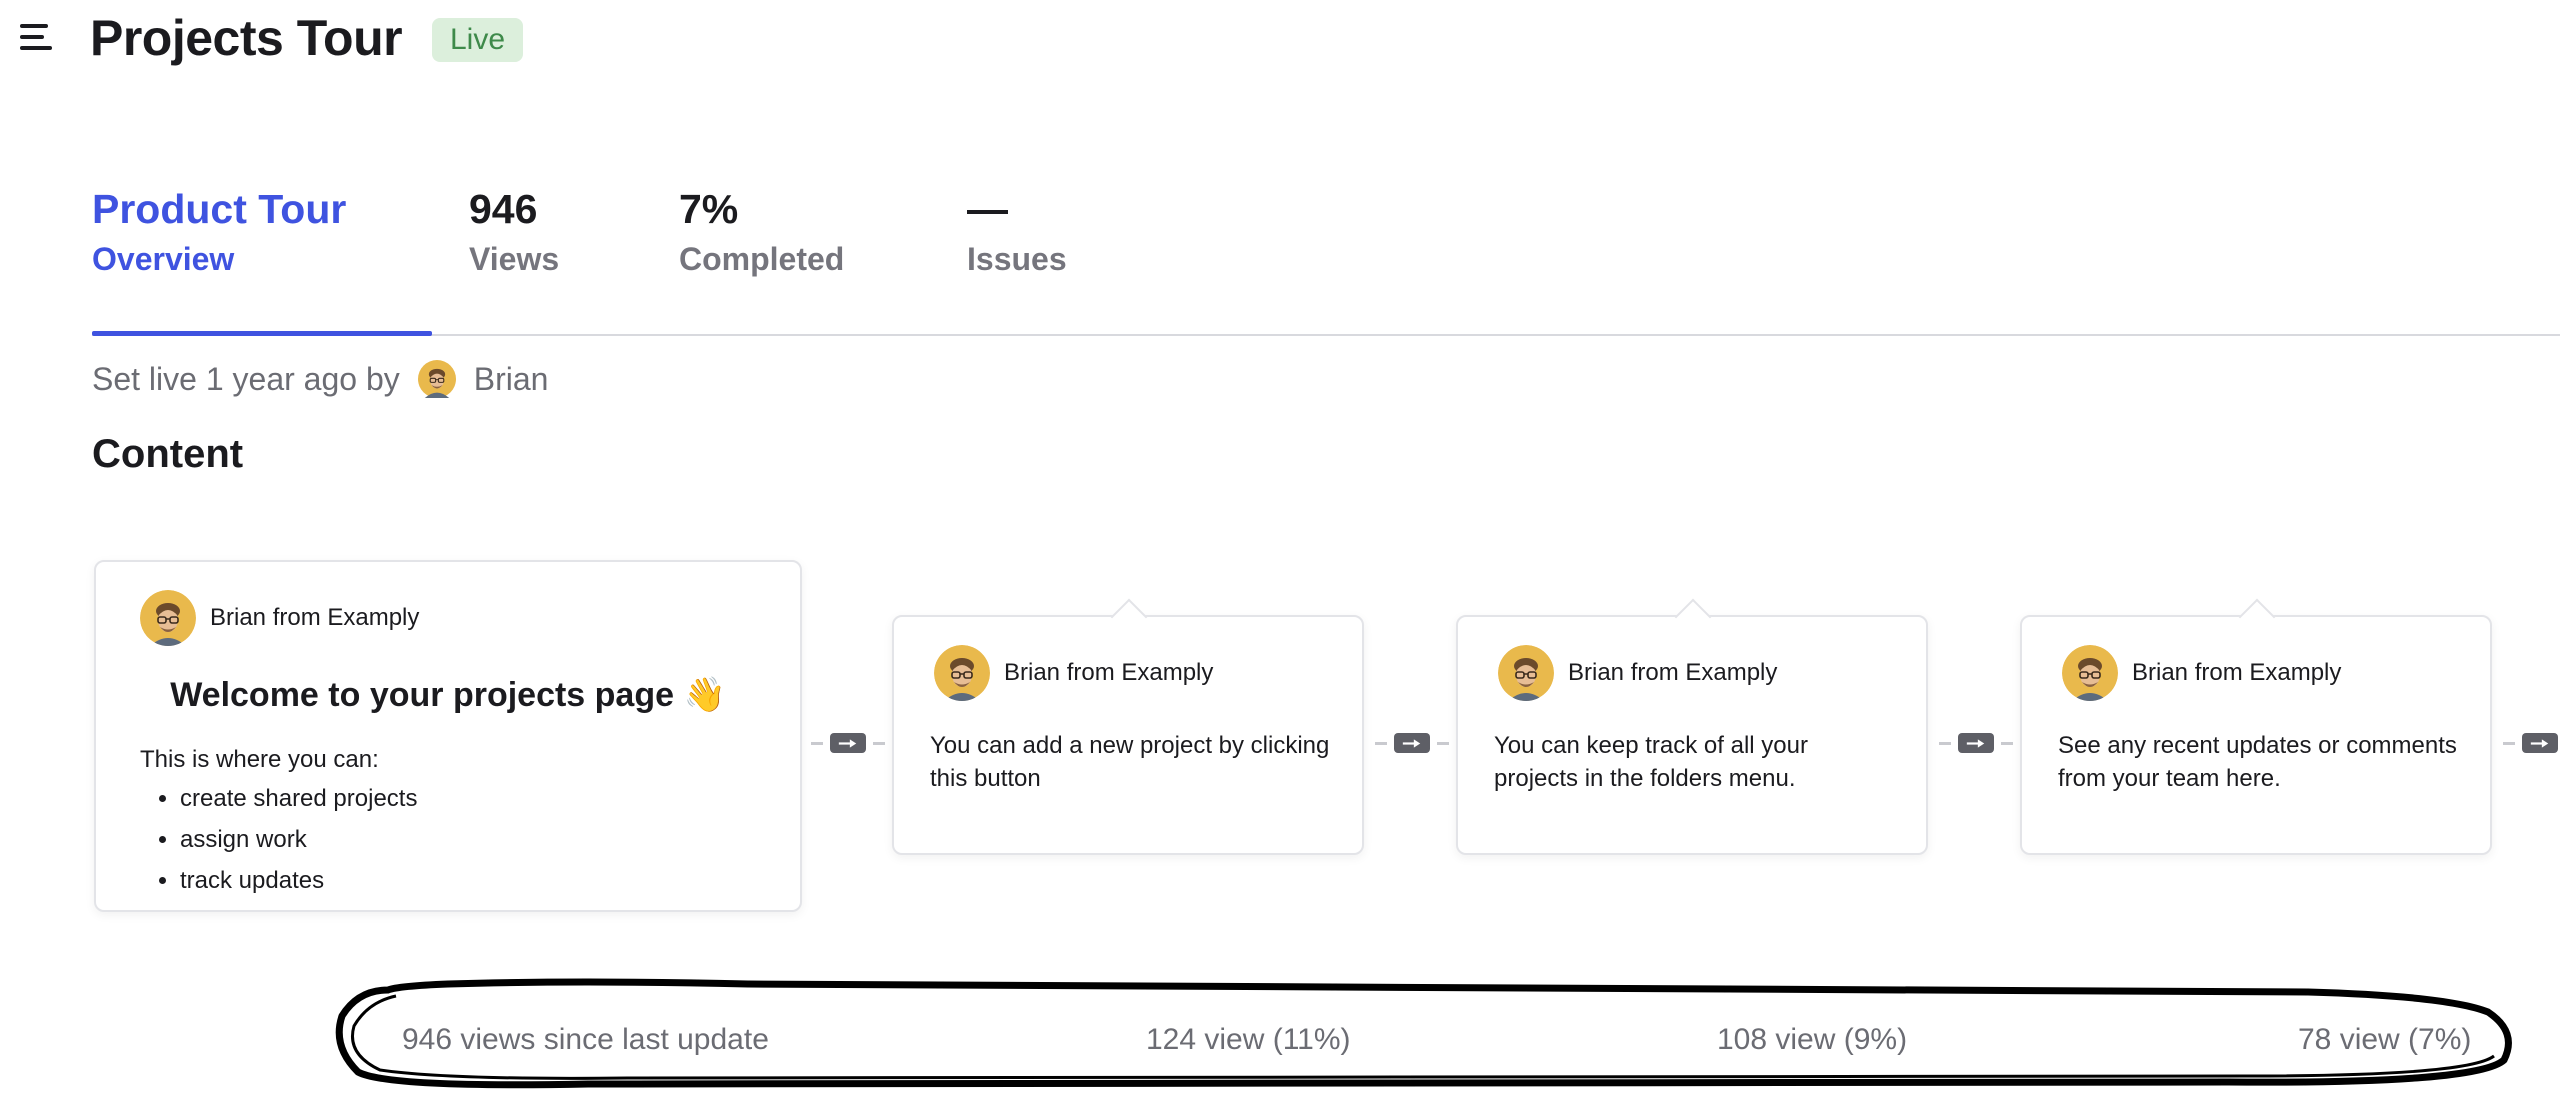 This screenshot has height=1118, width=2560. I want to click on tab-views: 946 Views, so click(514, 232).